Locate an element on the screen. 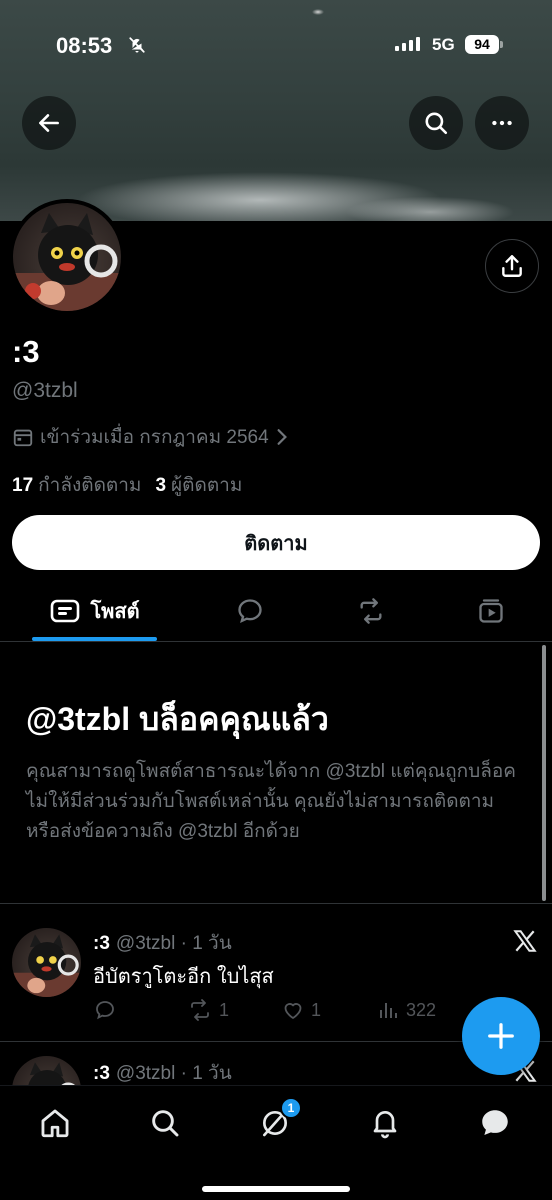 The width and height of the screenshot is (552, 1200). like-button: 1 is located at coordinates (301, 1010).